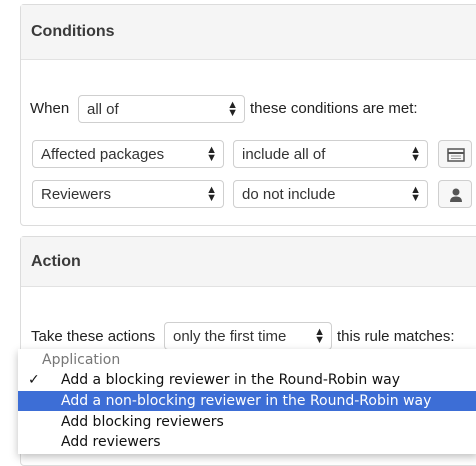  I want to click on dropdown-option: Add reviewers, so click(247, 442).